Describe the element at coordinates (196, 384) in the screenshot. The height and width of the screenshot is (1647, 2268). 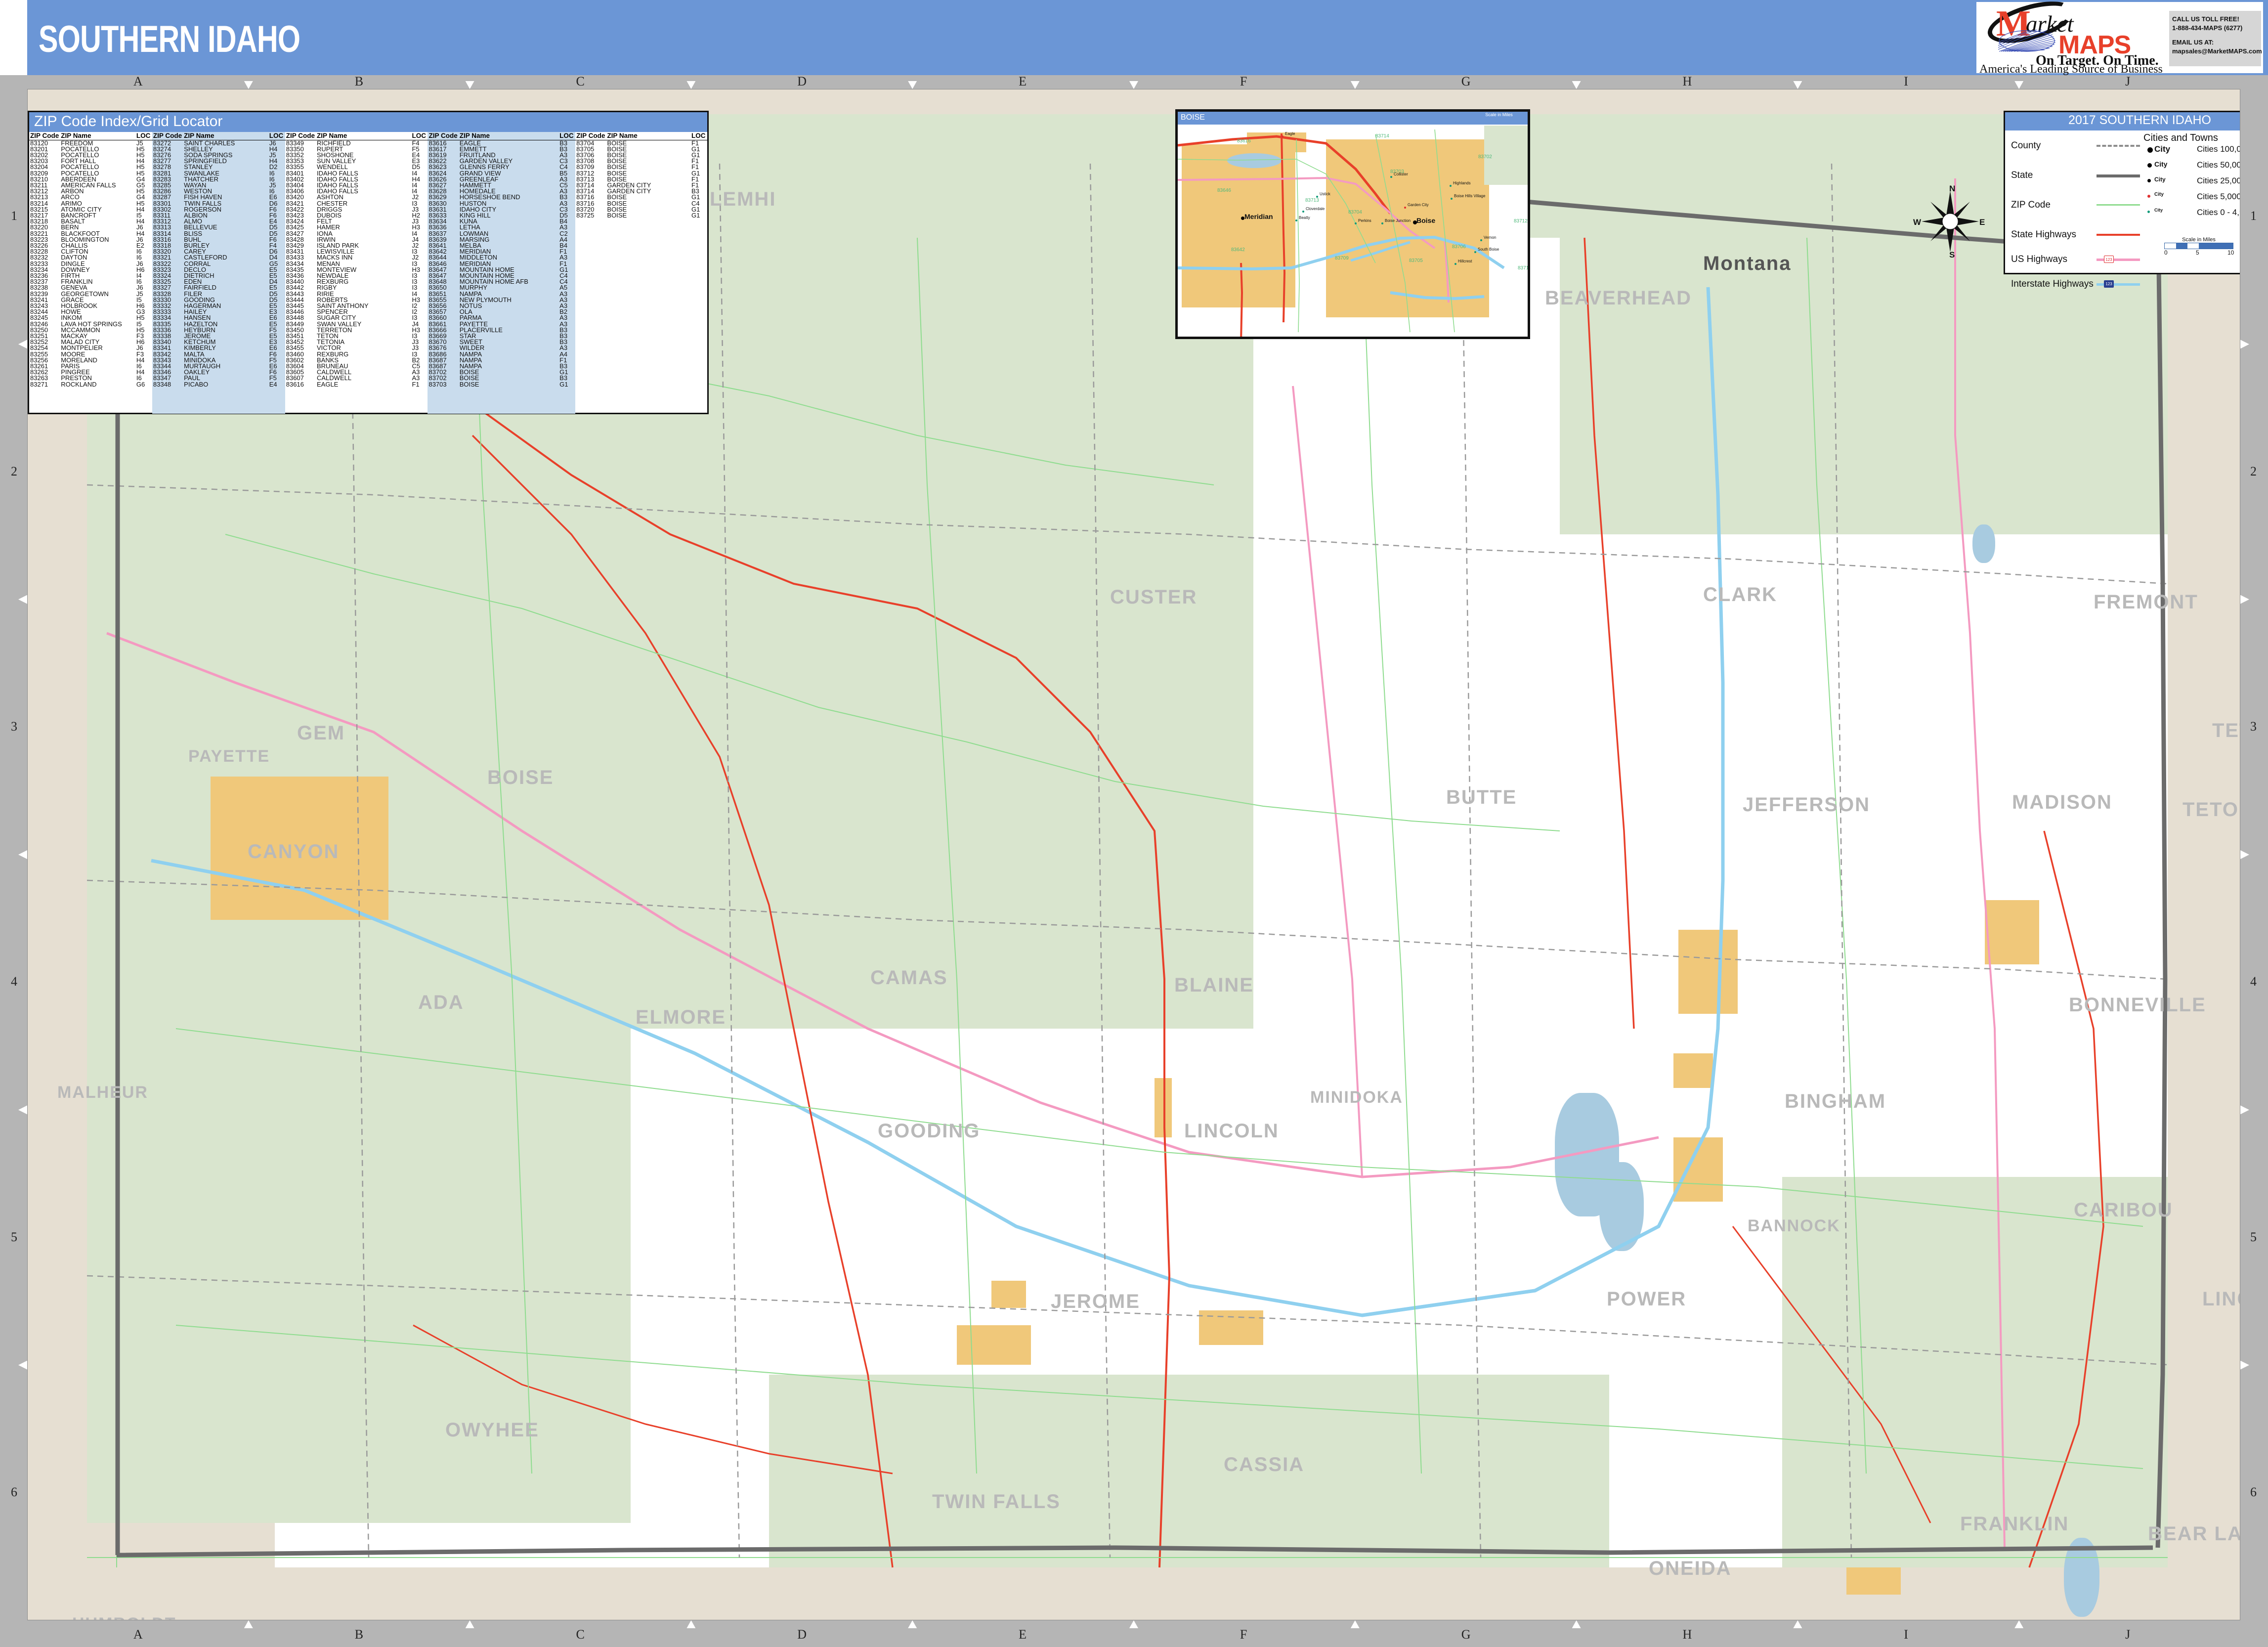
I see `zip-name-cell: PICABO` at that location.